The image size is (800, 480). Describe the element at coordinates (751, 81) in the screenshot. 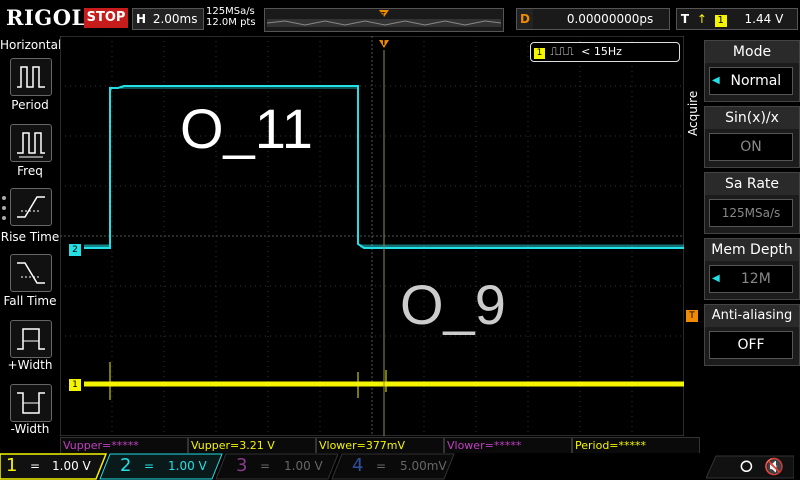

I see `mode-value: ◀ Normal` at that location.